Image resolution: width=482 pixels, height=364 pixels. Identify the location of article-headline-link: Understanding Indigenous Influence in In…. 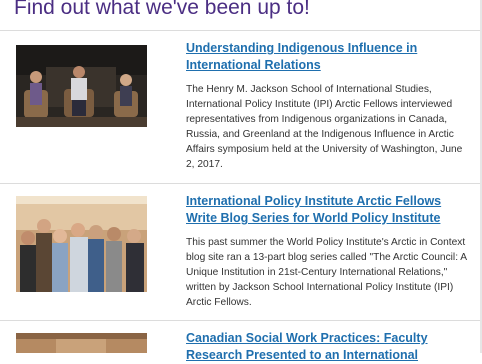
(328, 57).